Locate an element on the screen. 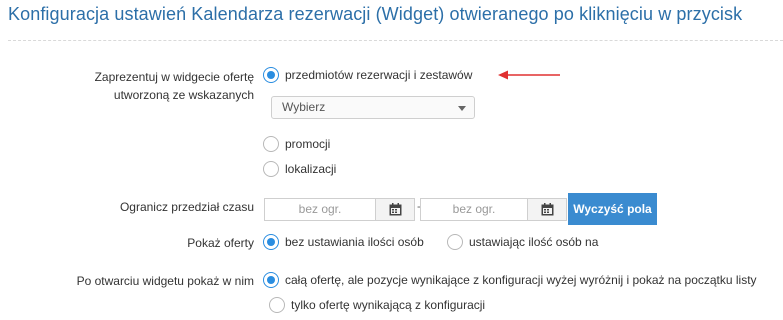 Image resolution: width=783 pixels, height=320 pixels. radio-label: lokalizacji is located at coordinates (311, 169).